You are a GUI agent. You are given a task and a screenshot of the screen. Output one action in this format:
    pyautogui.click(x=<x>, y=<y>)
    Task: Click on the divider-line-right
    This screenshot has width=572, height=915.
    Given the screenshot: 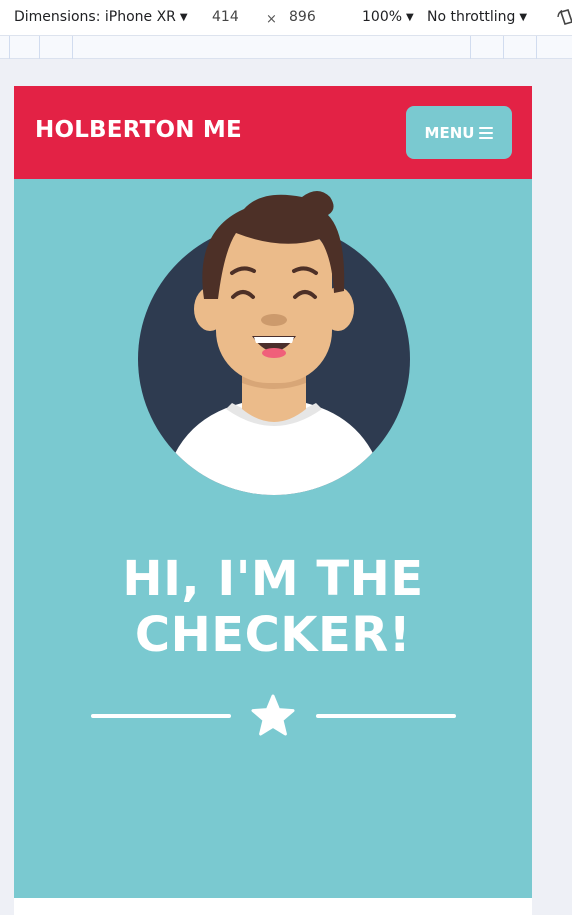 What is the action you would take?
    pyautogui.click(x=386, y=716)
    